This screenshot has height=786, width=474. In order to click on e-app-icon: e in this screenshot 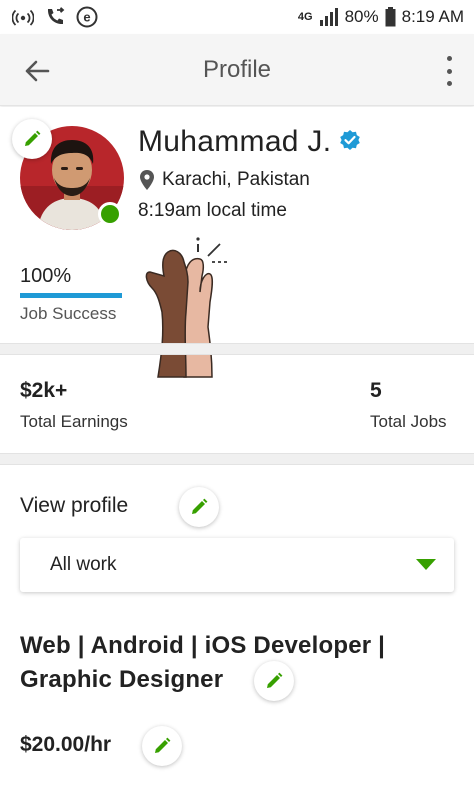, I will do `click(87, 17)`.